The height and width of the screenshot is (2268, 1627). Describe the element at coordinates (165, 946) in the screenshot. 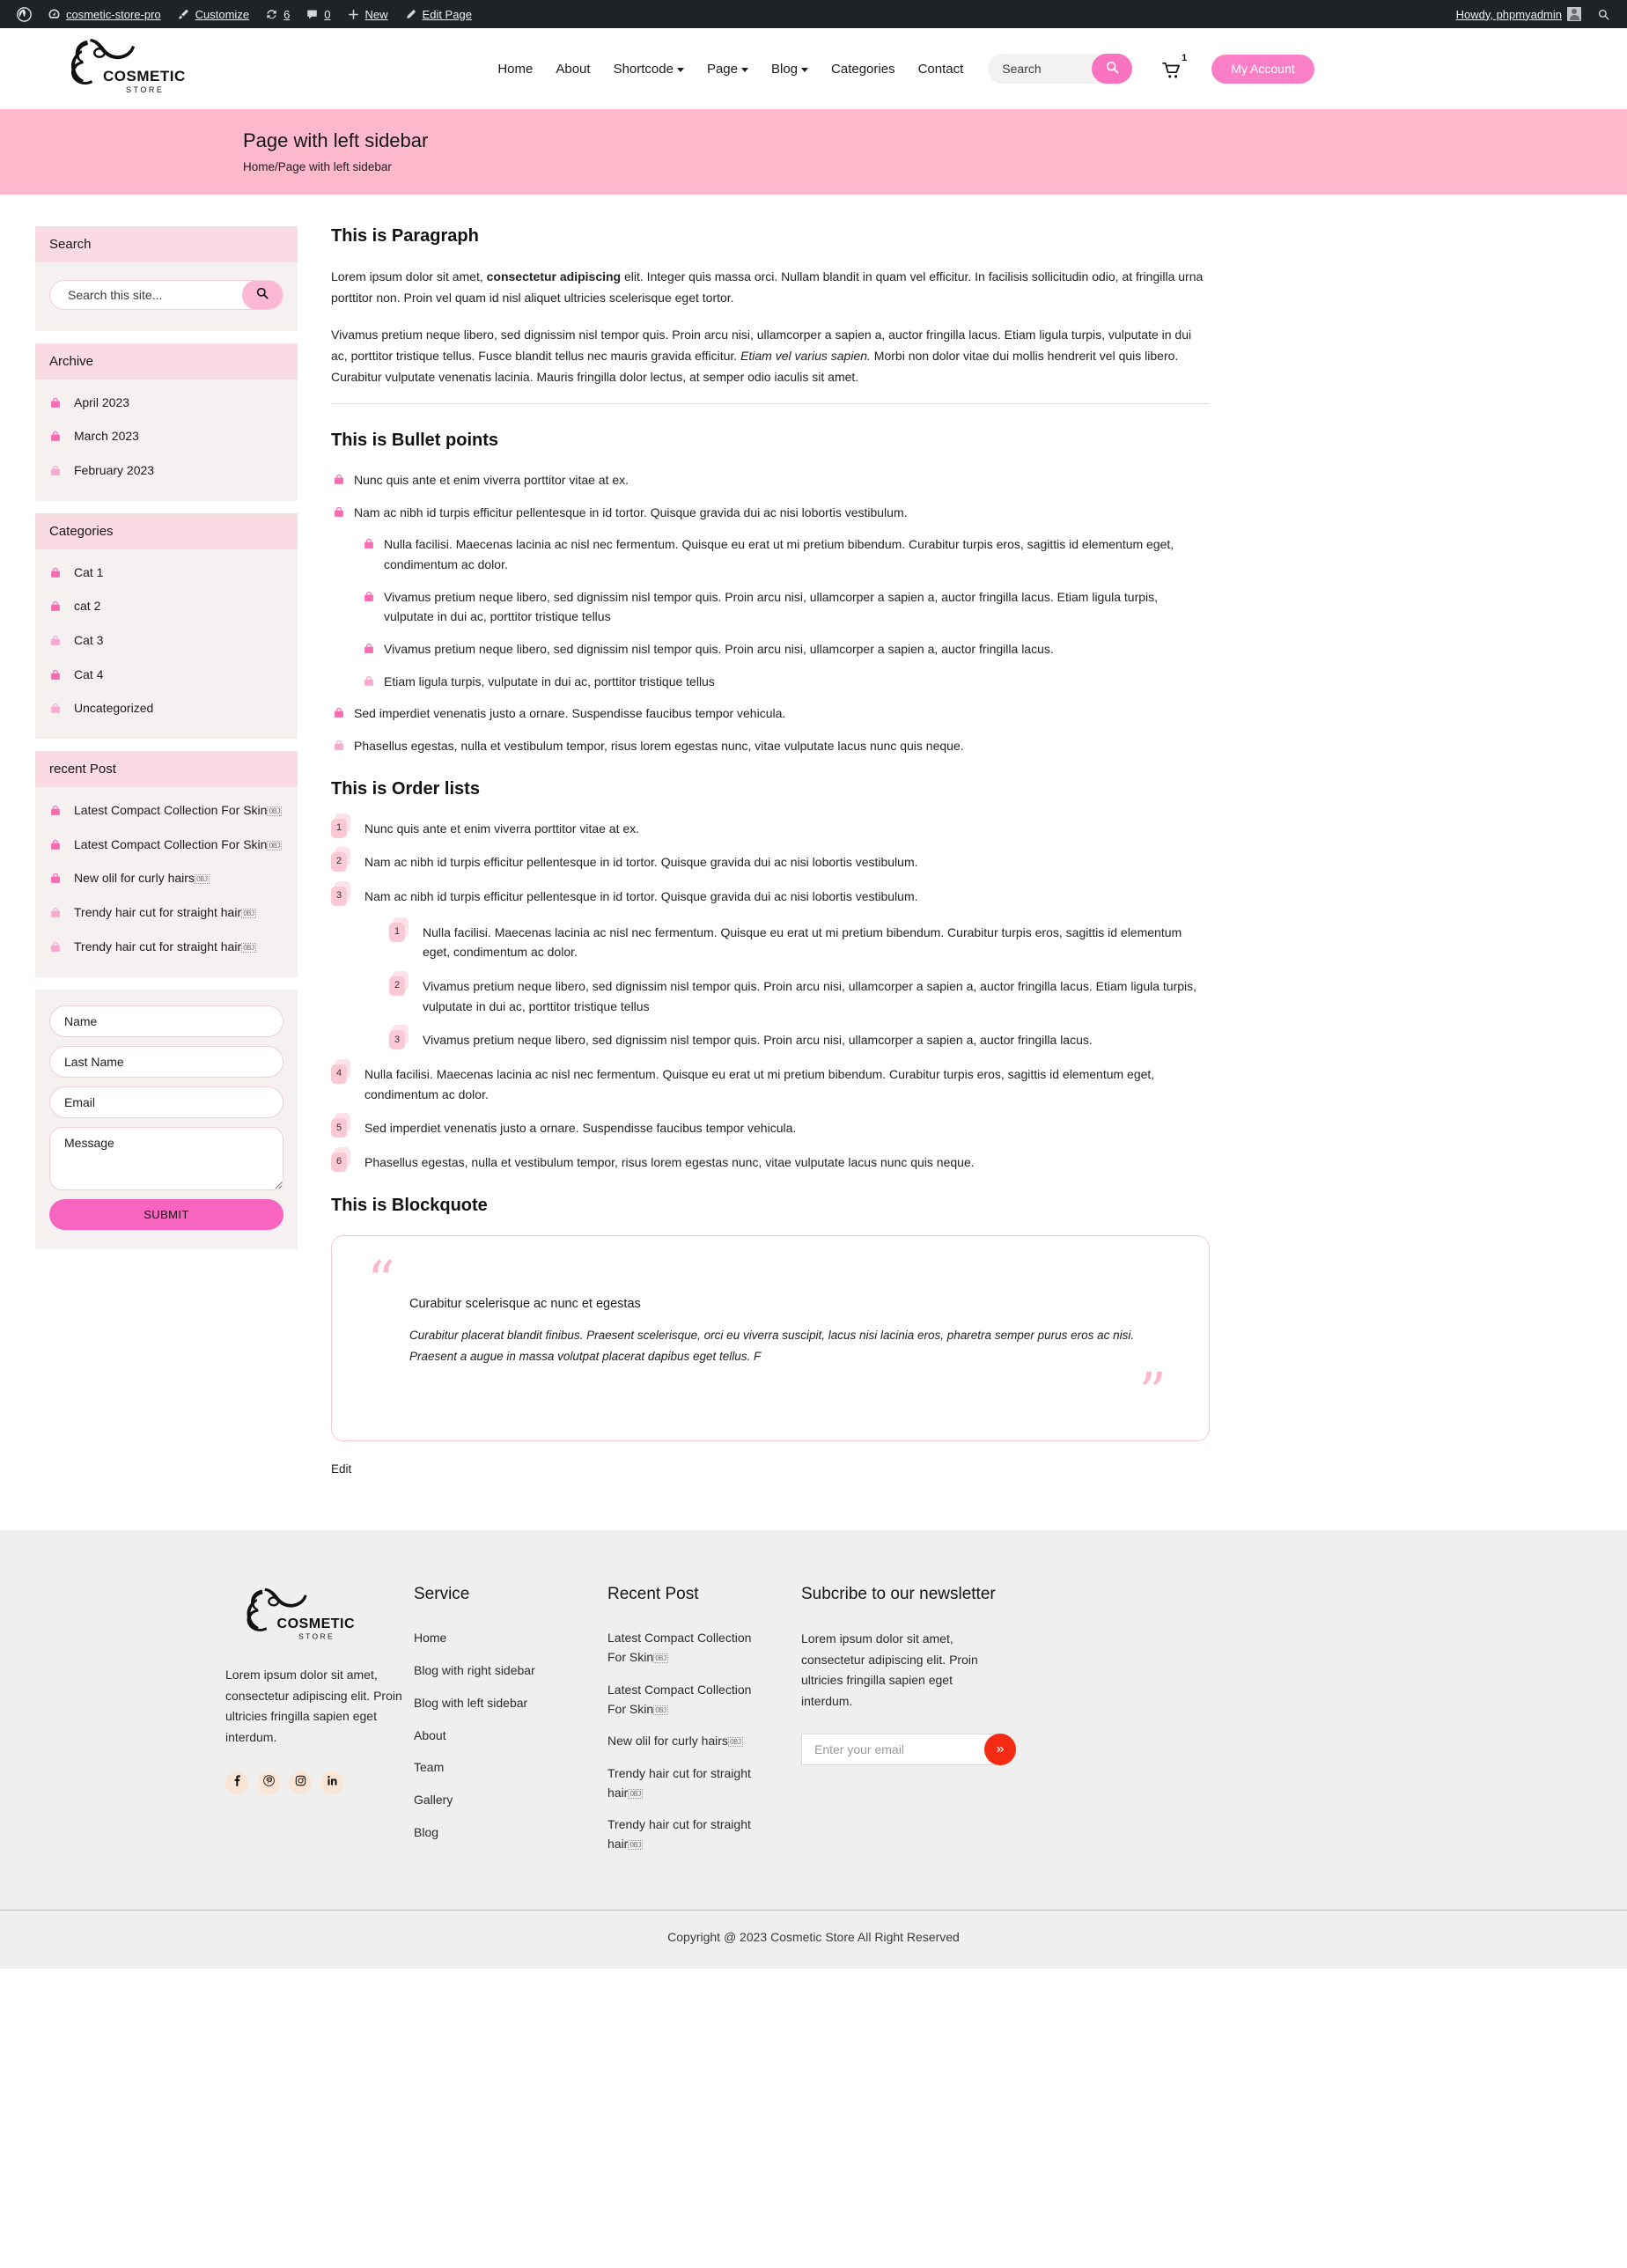

I see `recent-post-title: Trendy hair cut for straight hair OBJ` at that location.